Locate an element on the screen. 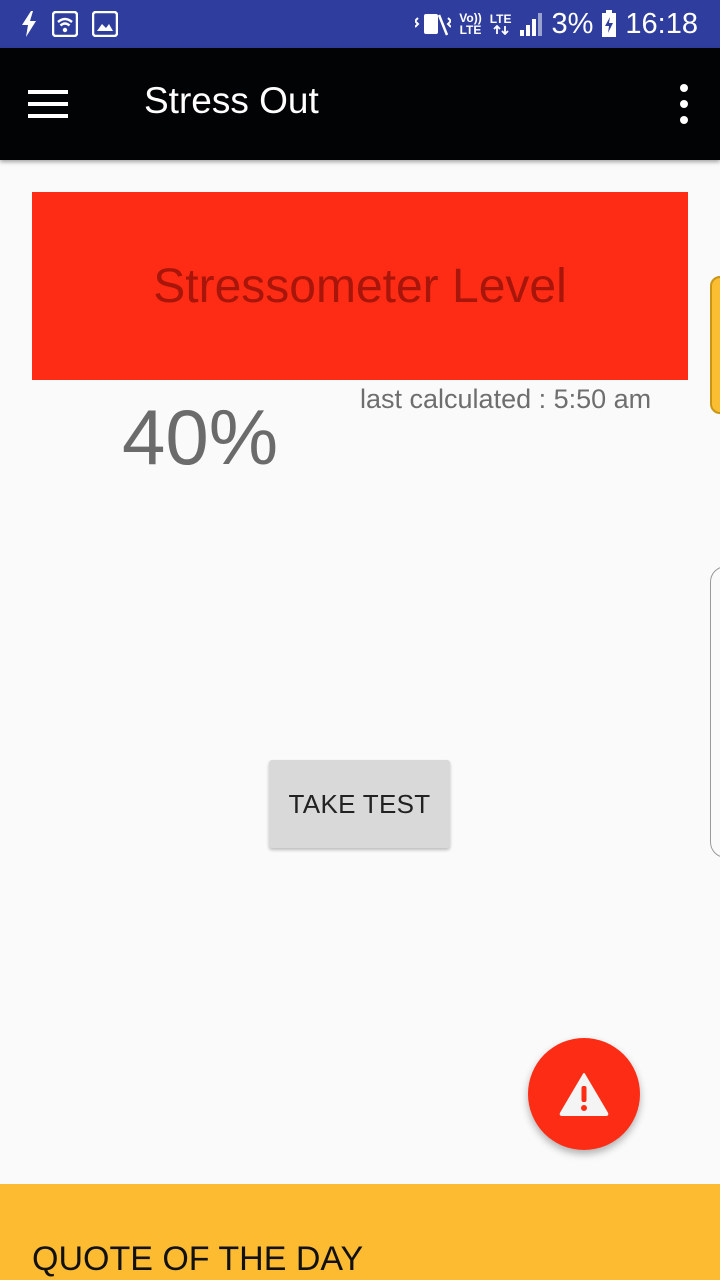 This screenshot has height=1280, width=720. stressometer-banner: Stressometer Level is located at coordinates (360, 286).